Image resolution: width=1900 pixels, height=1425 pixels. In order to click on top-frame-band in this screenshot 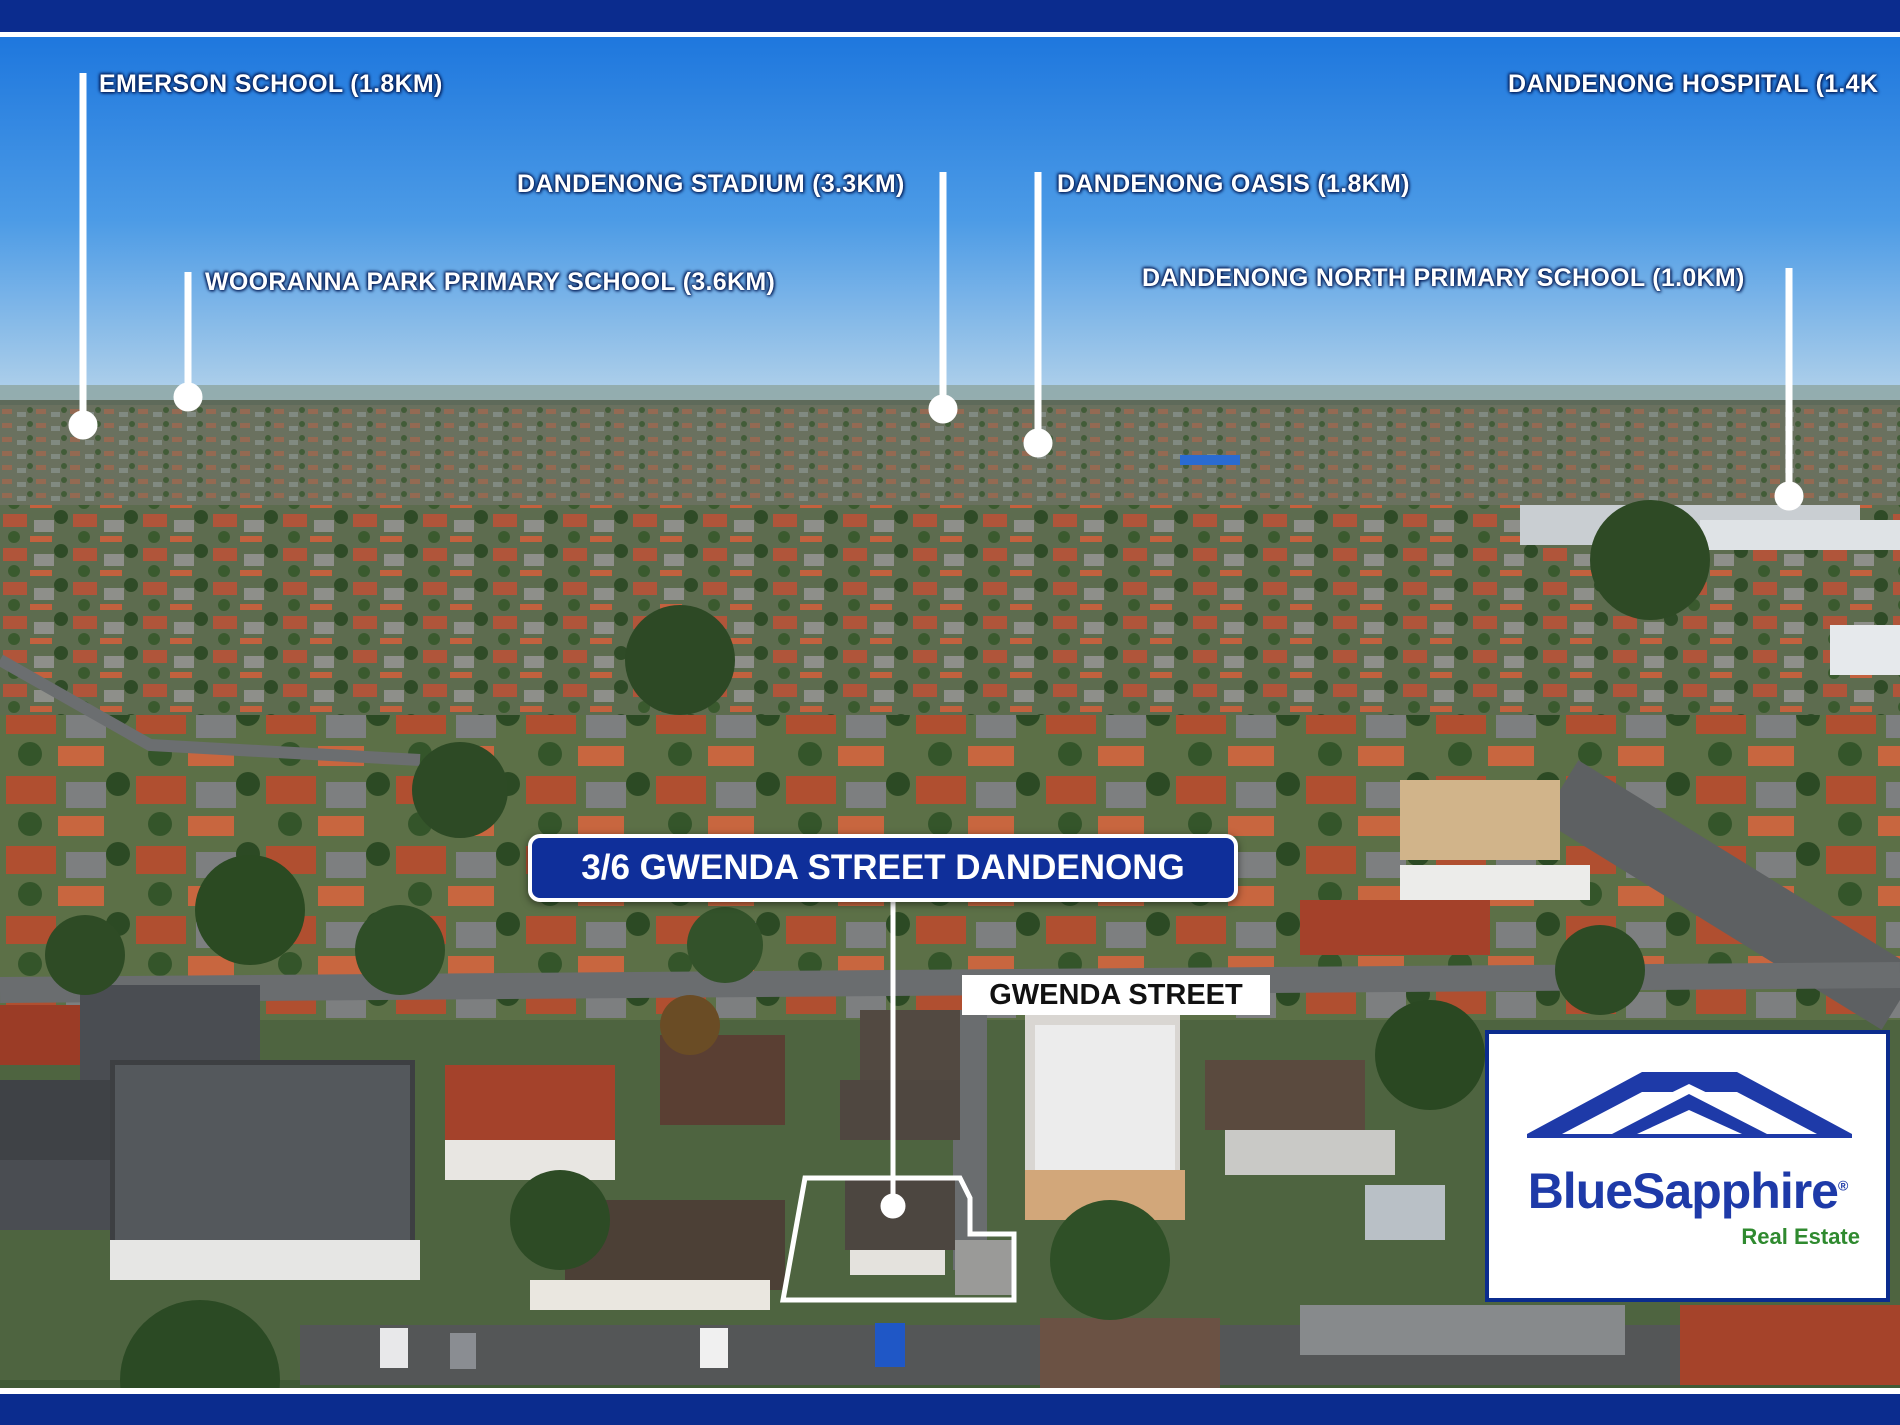, I will do `click(950, 16)`.